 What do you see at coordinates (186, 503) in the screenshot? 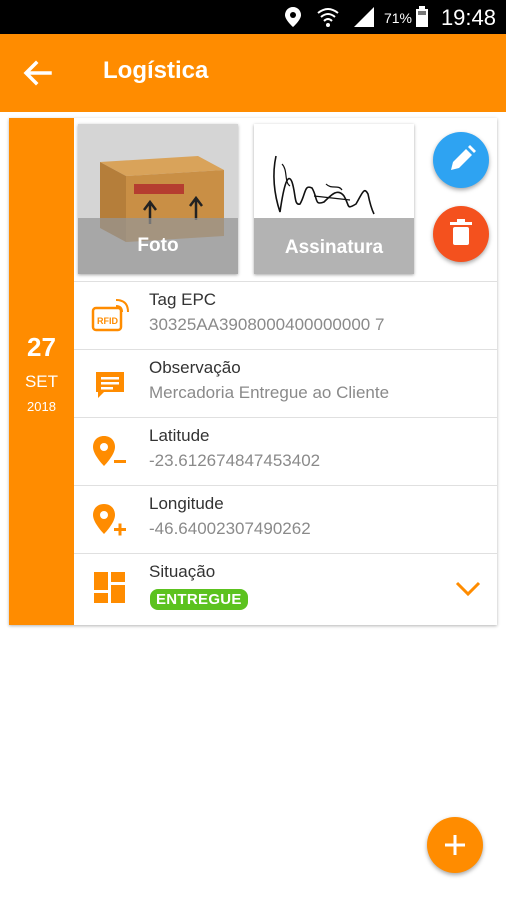
I see `longitude-label: Longitude` at bounding box center [186, 503].